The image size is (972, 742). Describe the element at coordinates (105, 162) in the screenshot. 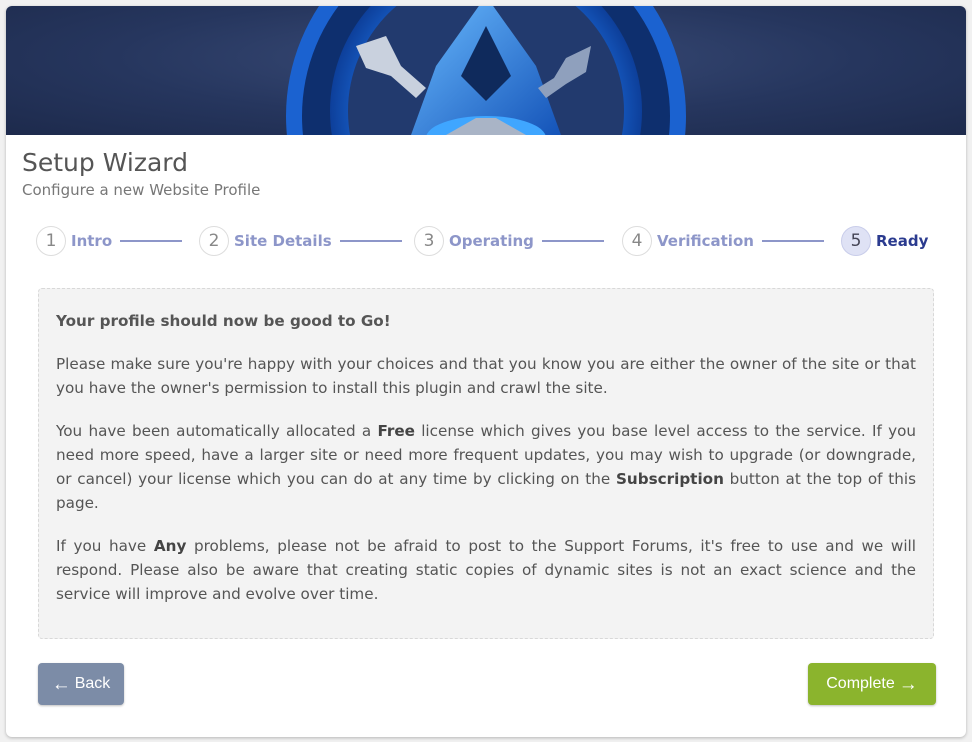

I see `page-title: Setup Wizard` at that location.